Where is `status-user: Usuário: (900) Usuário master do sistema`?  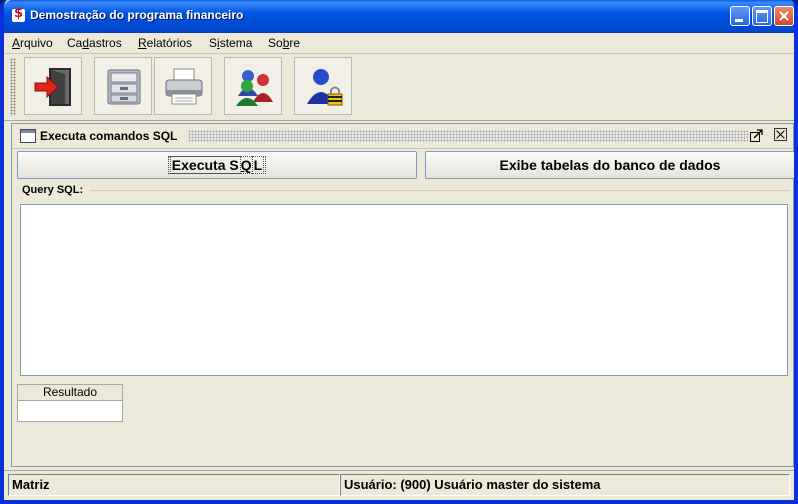
status-user: Usuário: (900) Usuário master do sistema is located at coordinates (565, 485).